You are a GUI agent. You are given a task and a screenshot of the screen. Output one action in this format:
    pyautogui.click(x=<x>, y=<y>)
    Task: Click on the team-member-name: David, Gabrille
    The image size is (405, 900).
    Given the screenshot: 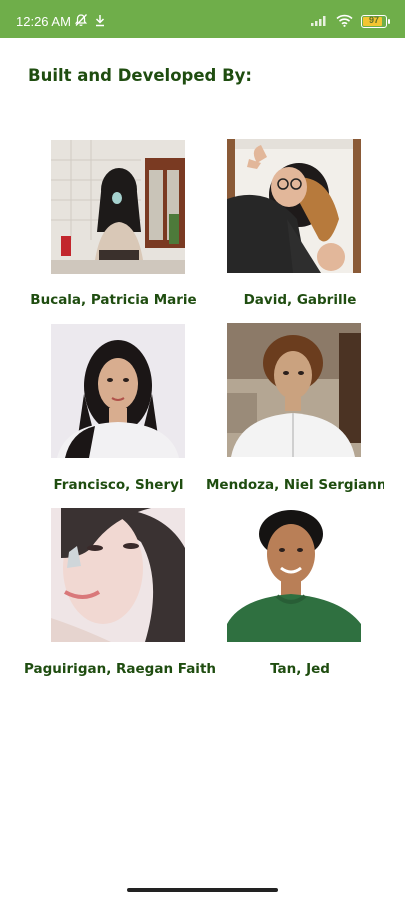 What is the action you would take?
    pyautogui.click(x=300, y=300)
    